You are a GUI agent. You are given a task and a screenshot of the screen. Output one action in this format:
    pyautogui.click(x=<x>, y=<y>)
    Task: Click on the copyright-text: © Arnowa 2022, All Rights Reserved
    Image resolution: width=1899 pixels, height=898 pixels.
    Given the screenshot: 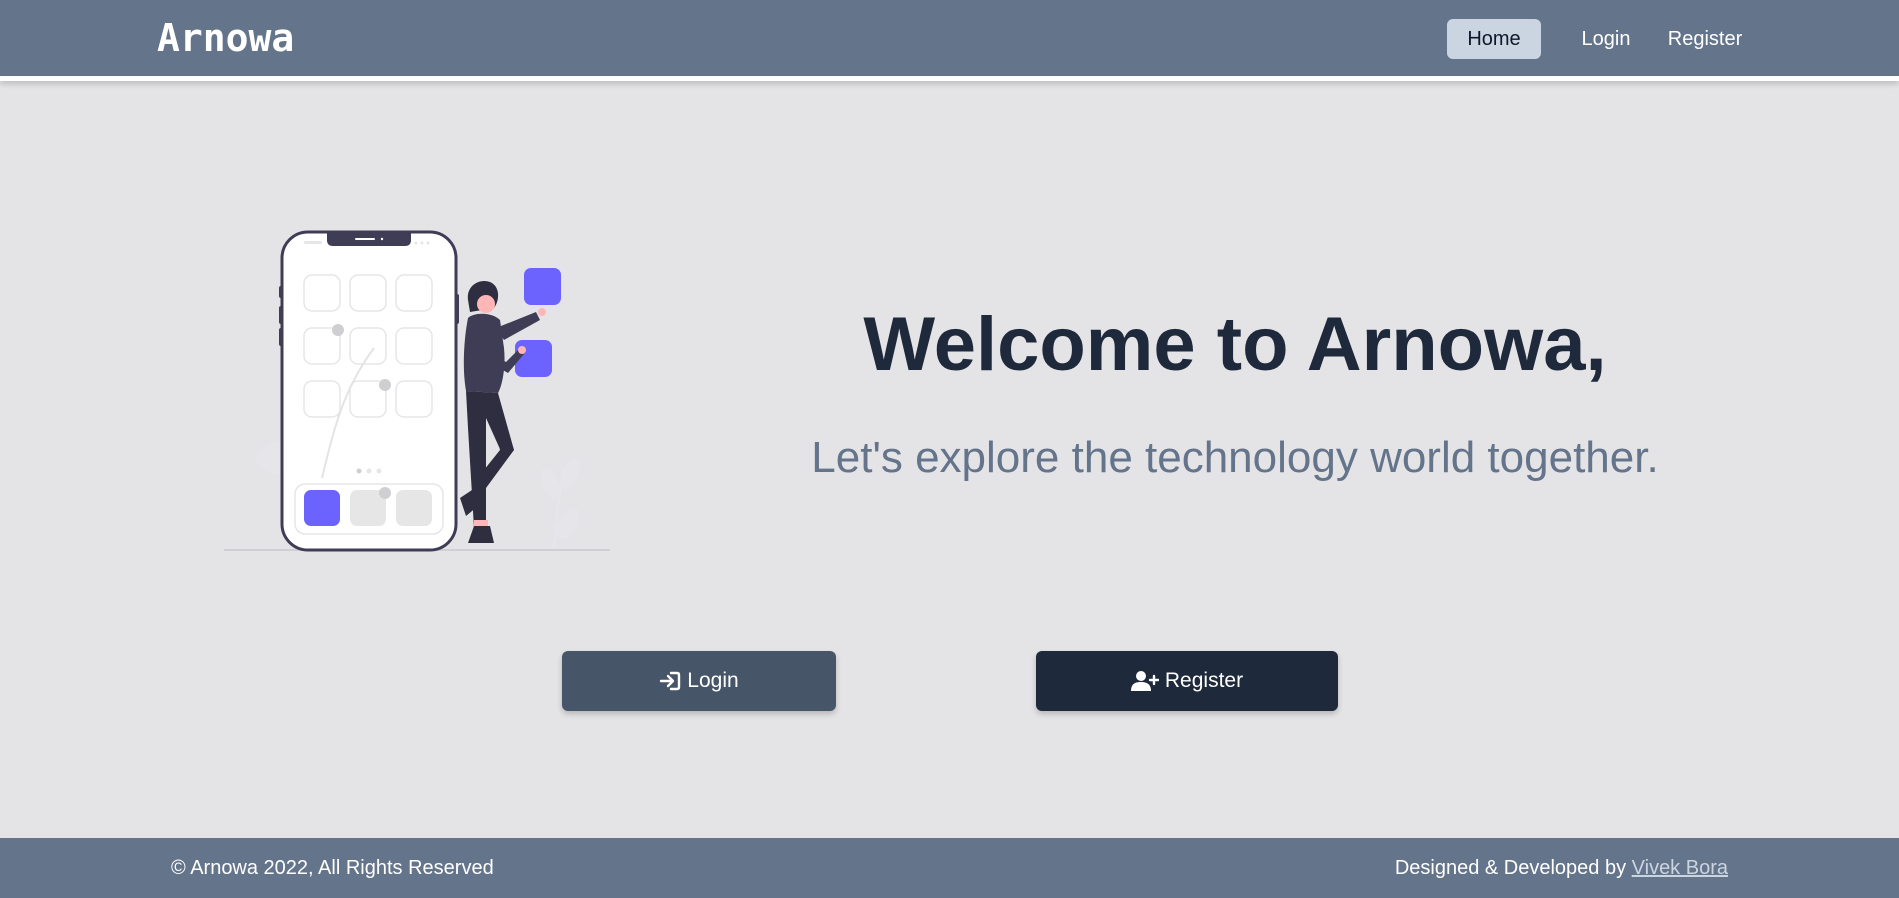 What is the action you would take?
    pyautogui.click(x=332, y=868)
    